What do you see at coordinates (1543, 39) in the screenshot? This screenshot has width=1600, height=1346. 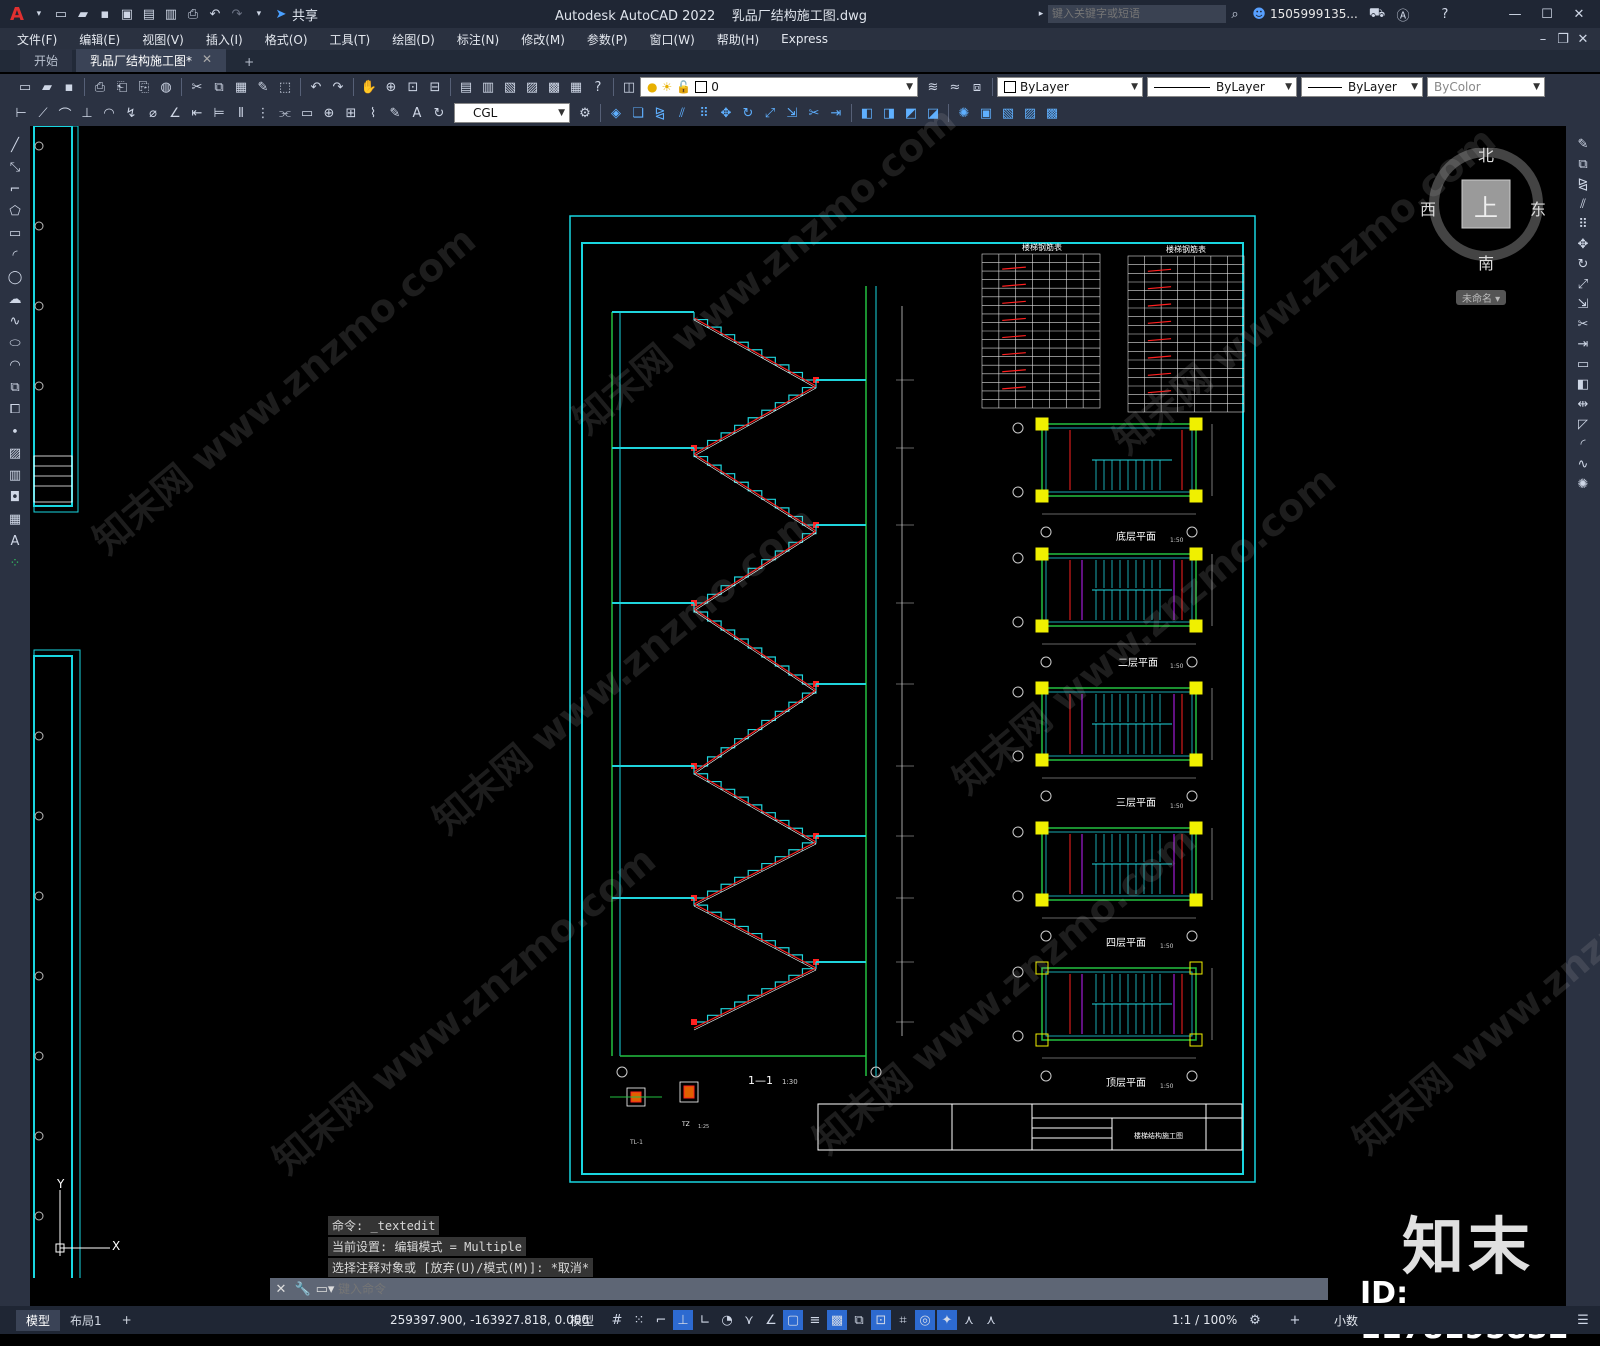 I see `doc-minimize-icon: –` at bounding box center [1543, 39].